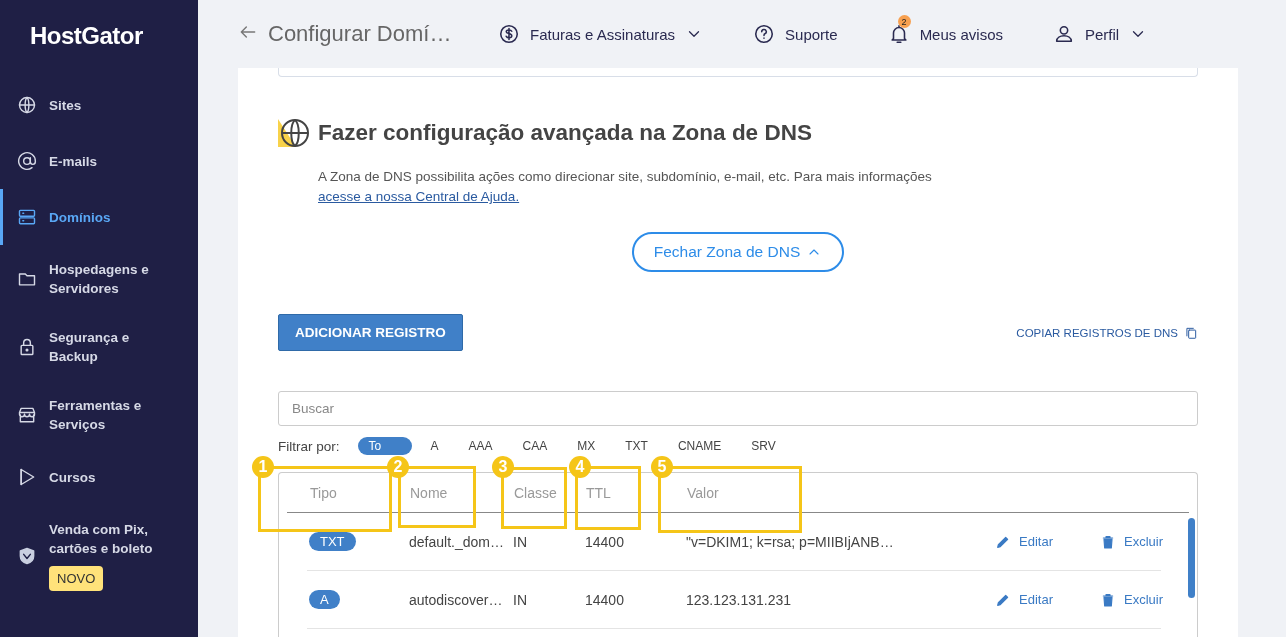 This screenshot has width=1286, height=637. What do you see at coordinates (309, 446) in the screenshot?
I see `filter-label: Filtrar por:` at bounding box center [309, 446].